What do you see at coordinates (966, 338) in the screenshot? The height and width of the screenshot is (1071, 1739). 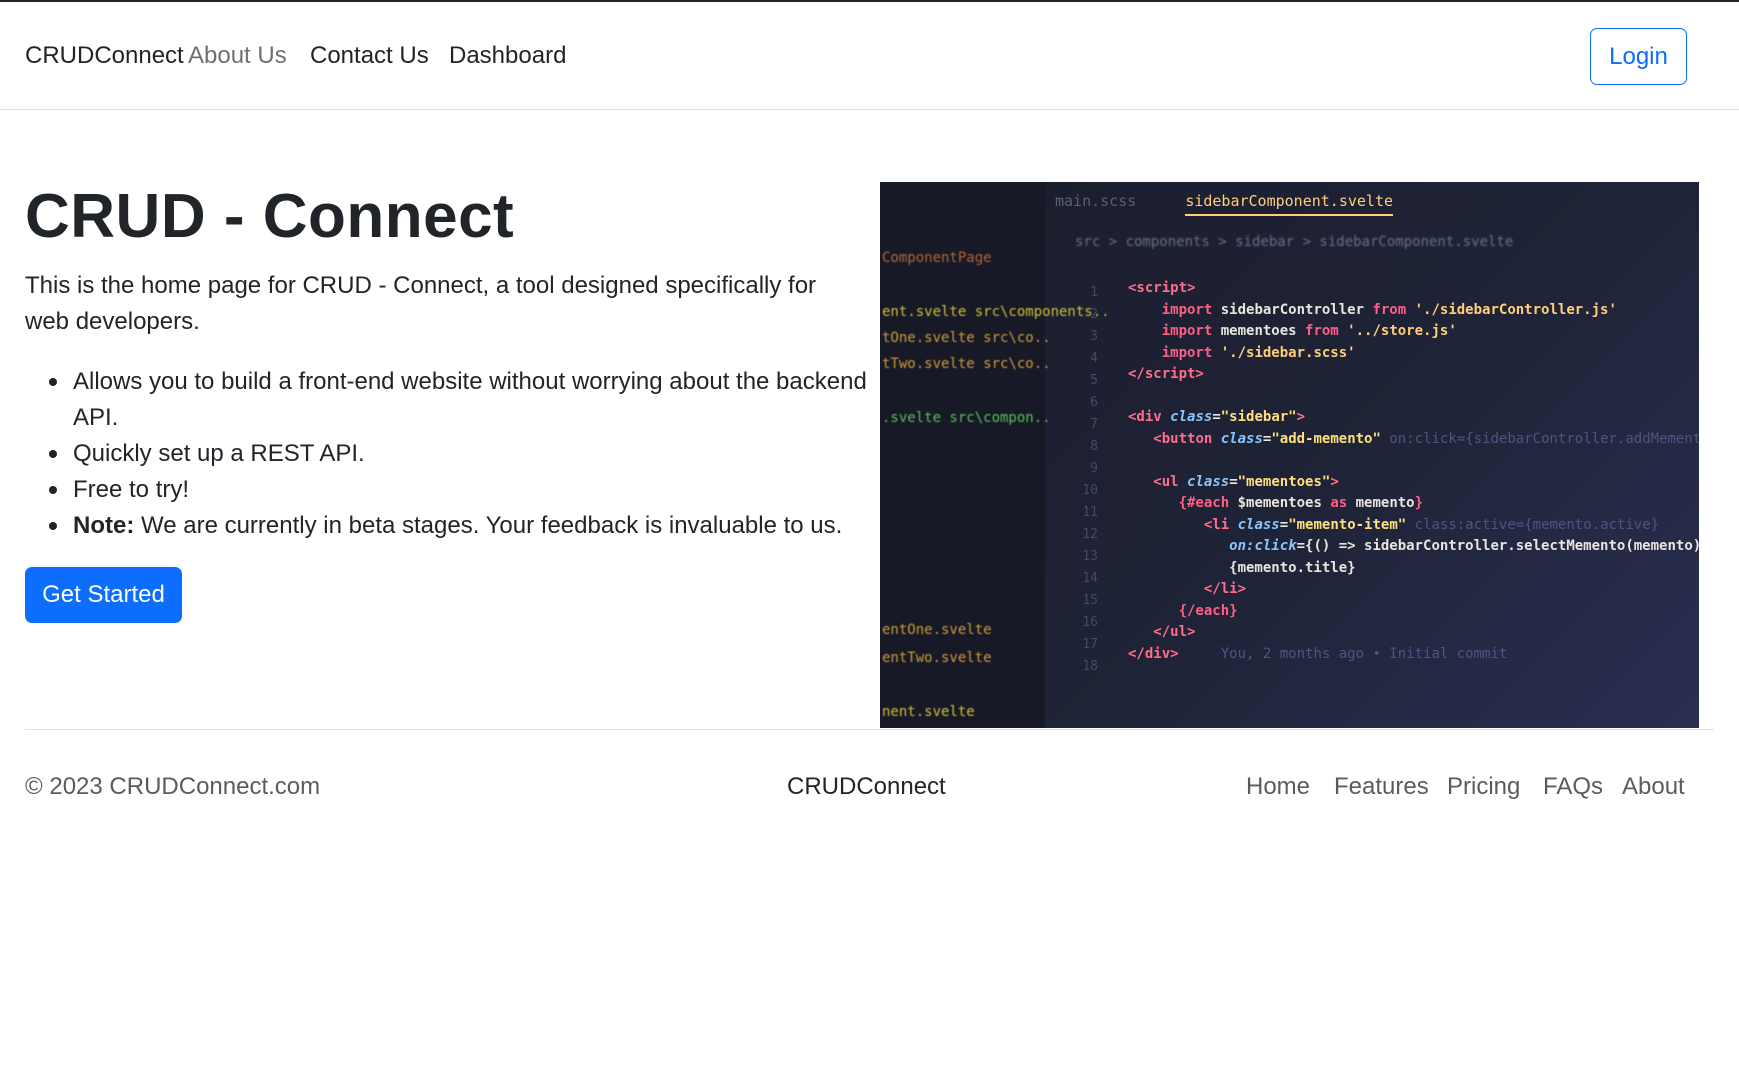 I see `explorer-file: tOne.svelte src\co..` at bounding box center [966, 338].